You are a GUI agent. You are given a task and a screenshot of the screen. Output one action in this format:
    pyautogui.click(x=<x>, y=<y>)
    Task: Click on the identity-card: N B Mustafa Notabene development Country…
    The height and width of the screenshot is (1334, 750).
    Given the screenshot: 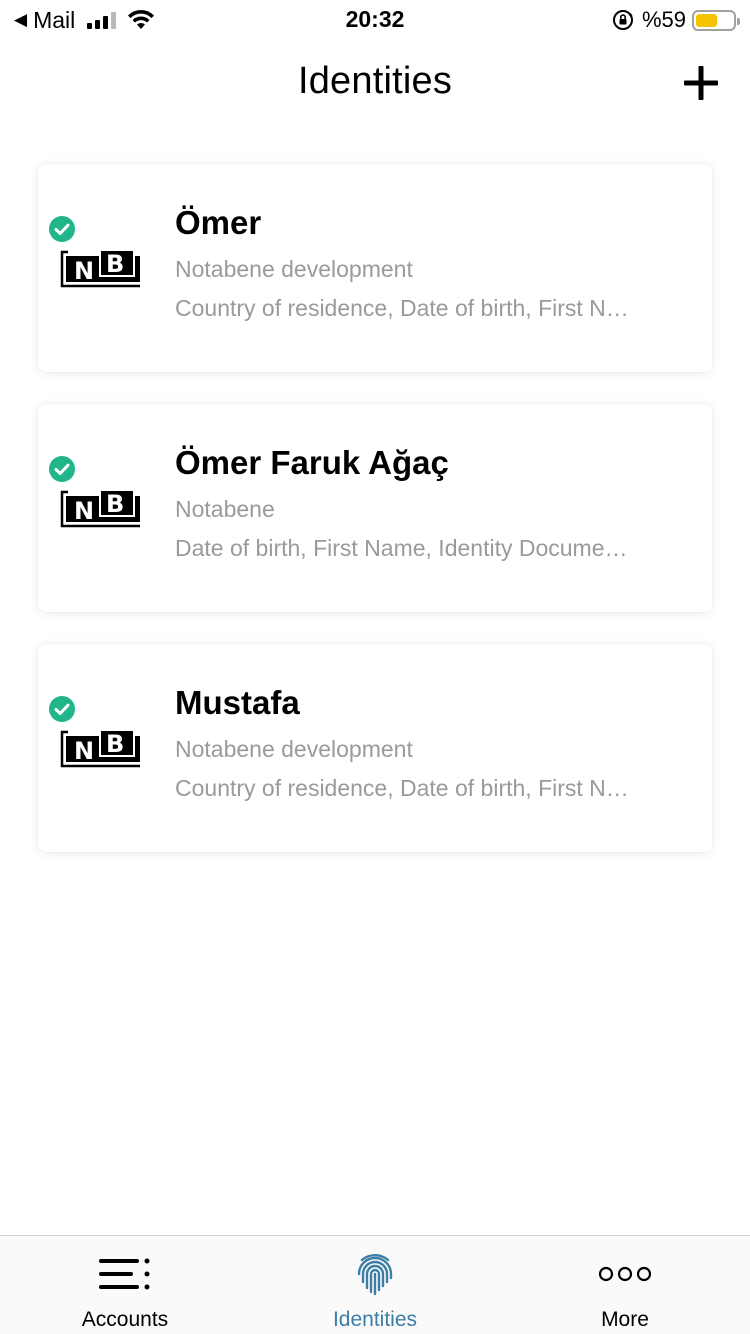 What is the action you would take?
    pyautogui.click(x=375, y=748)
    